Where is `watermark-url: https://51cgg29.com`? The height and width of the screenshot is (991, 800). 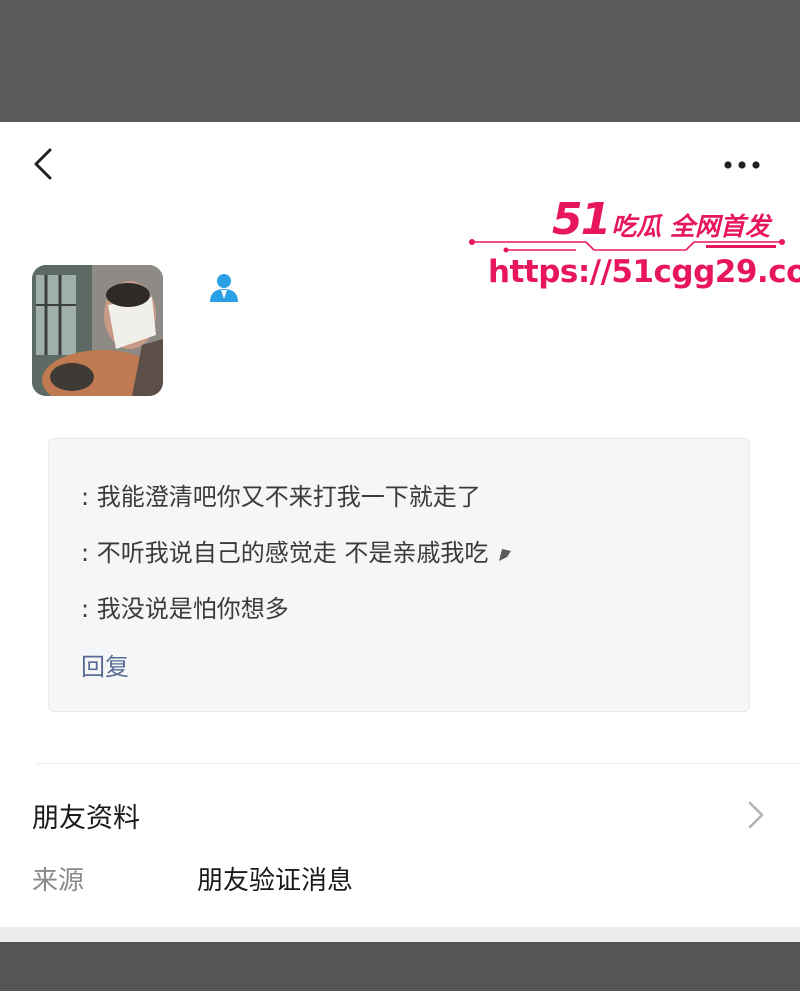
watermark-url: https://51cgg29.com is located at coordinates (644, 272).